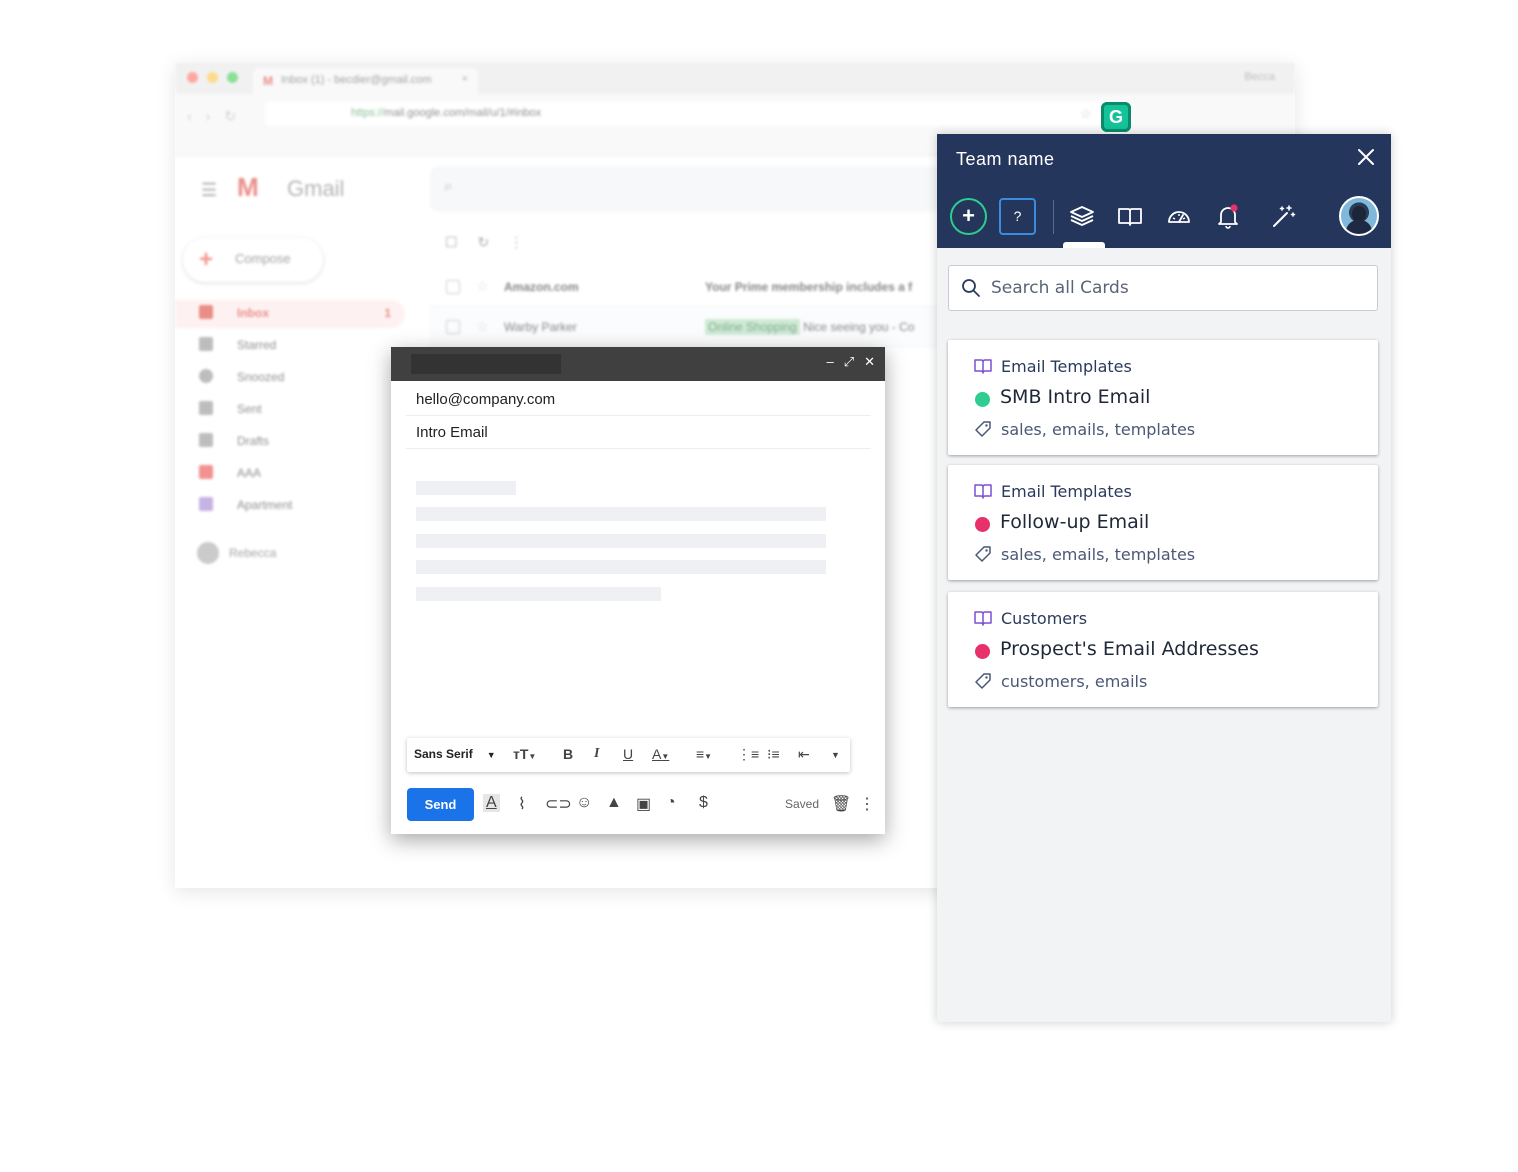  Describe the element at coordinates (1082, 216) in the screenshot. I see `cards-stack-icon` at that location.